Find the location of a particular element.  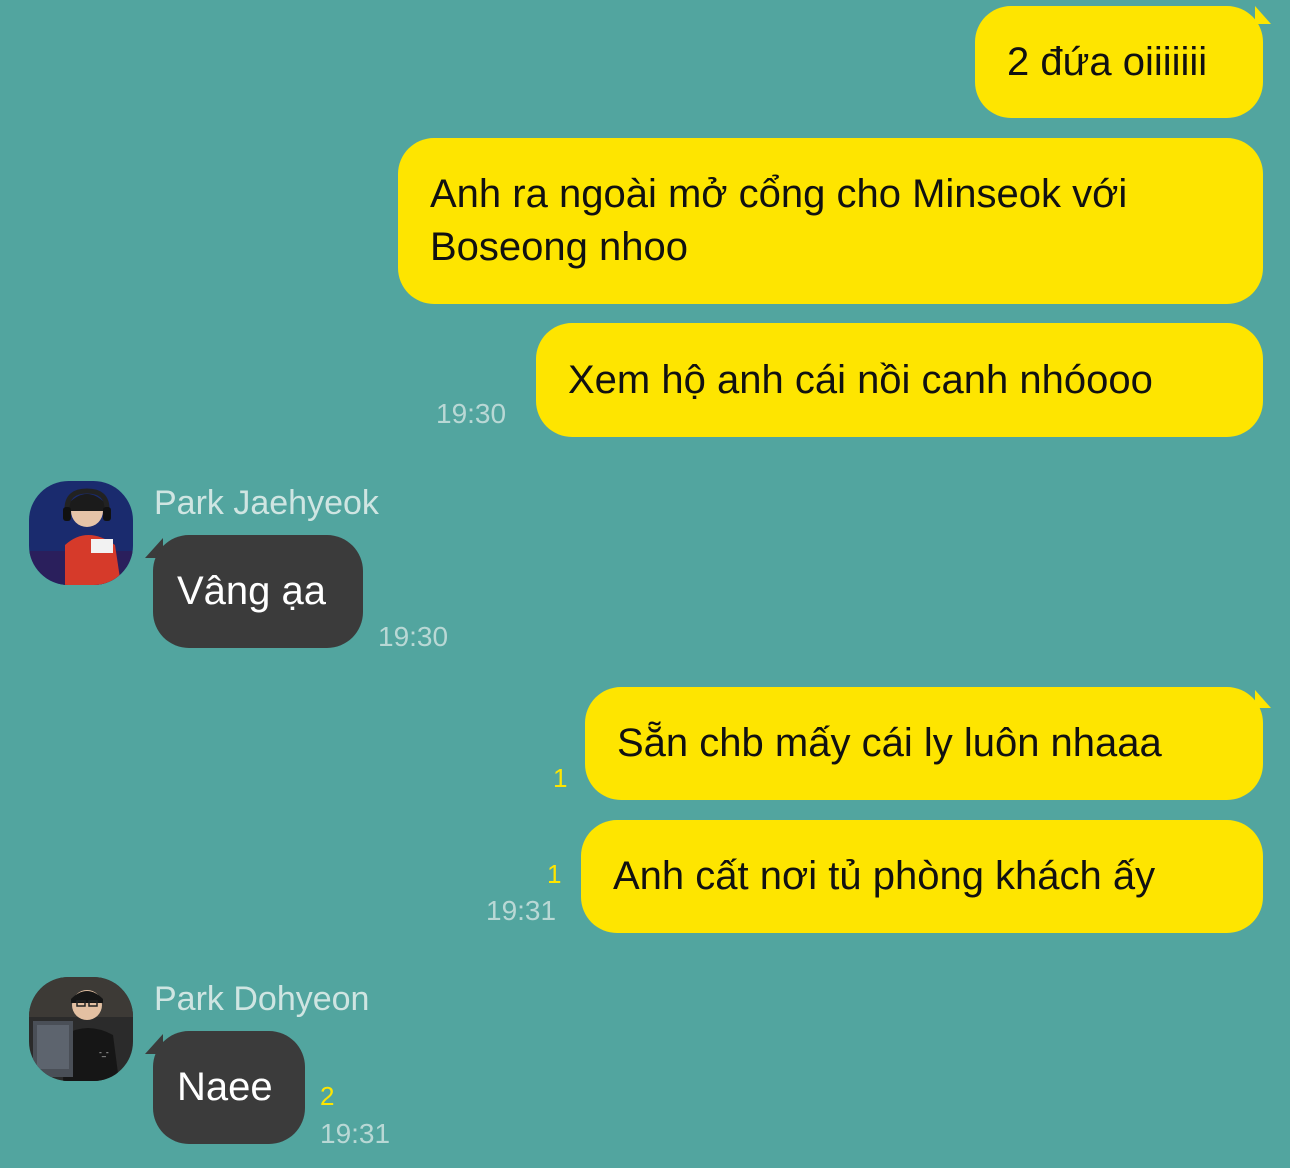

avatar-photo-headset-icon is located at coordinates (81, 533).